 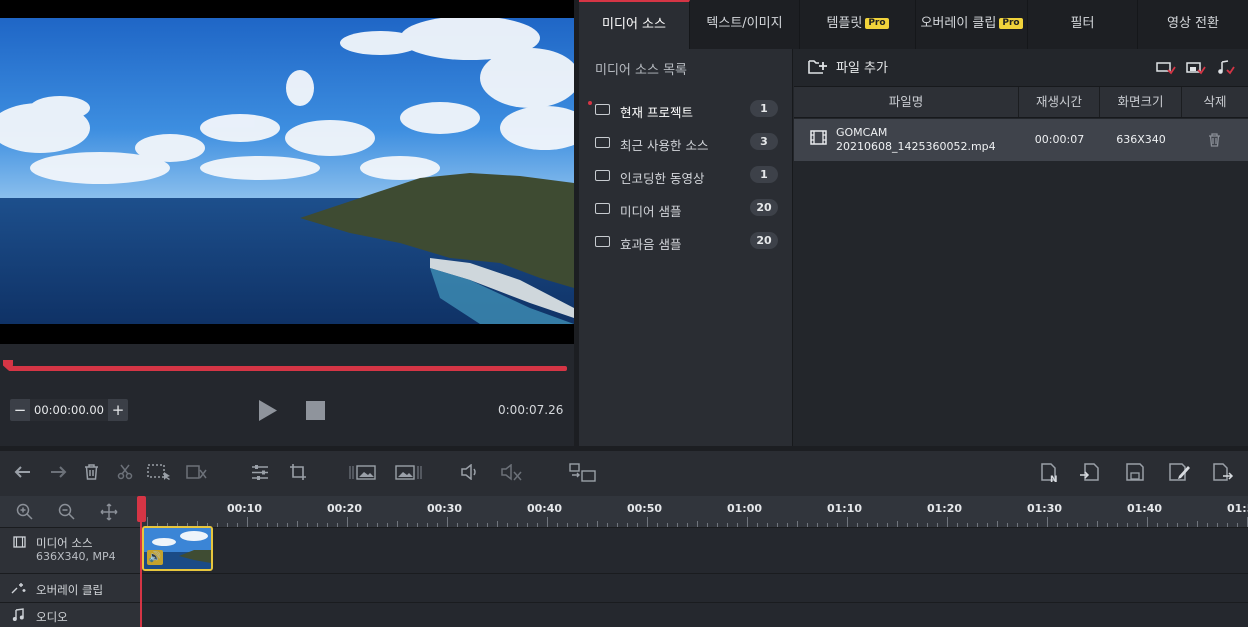 I want to click on timecode-stepper: − 00:00:00.00 +, so click(x=69, y=410).